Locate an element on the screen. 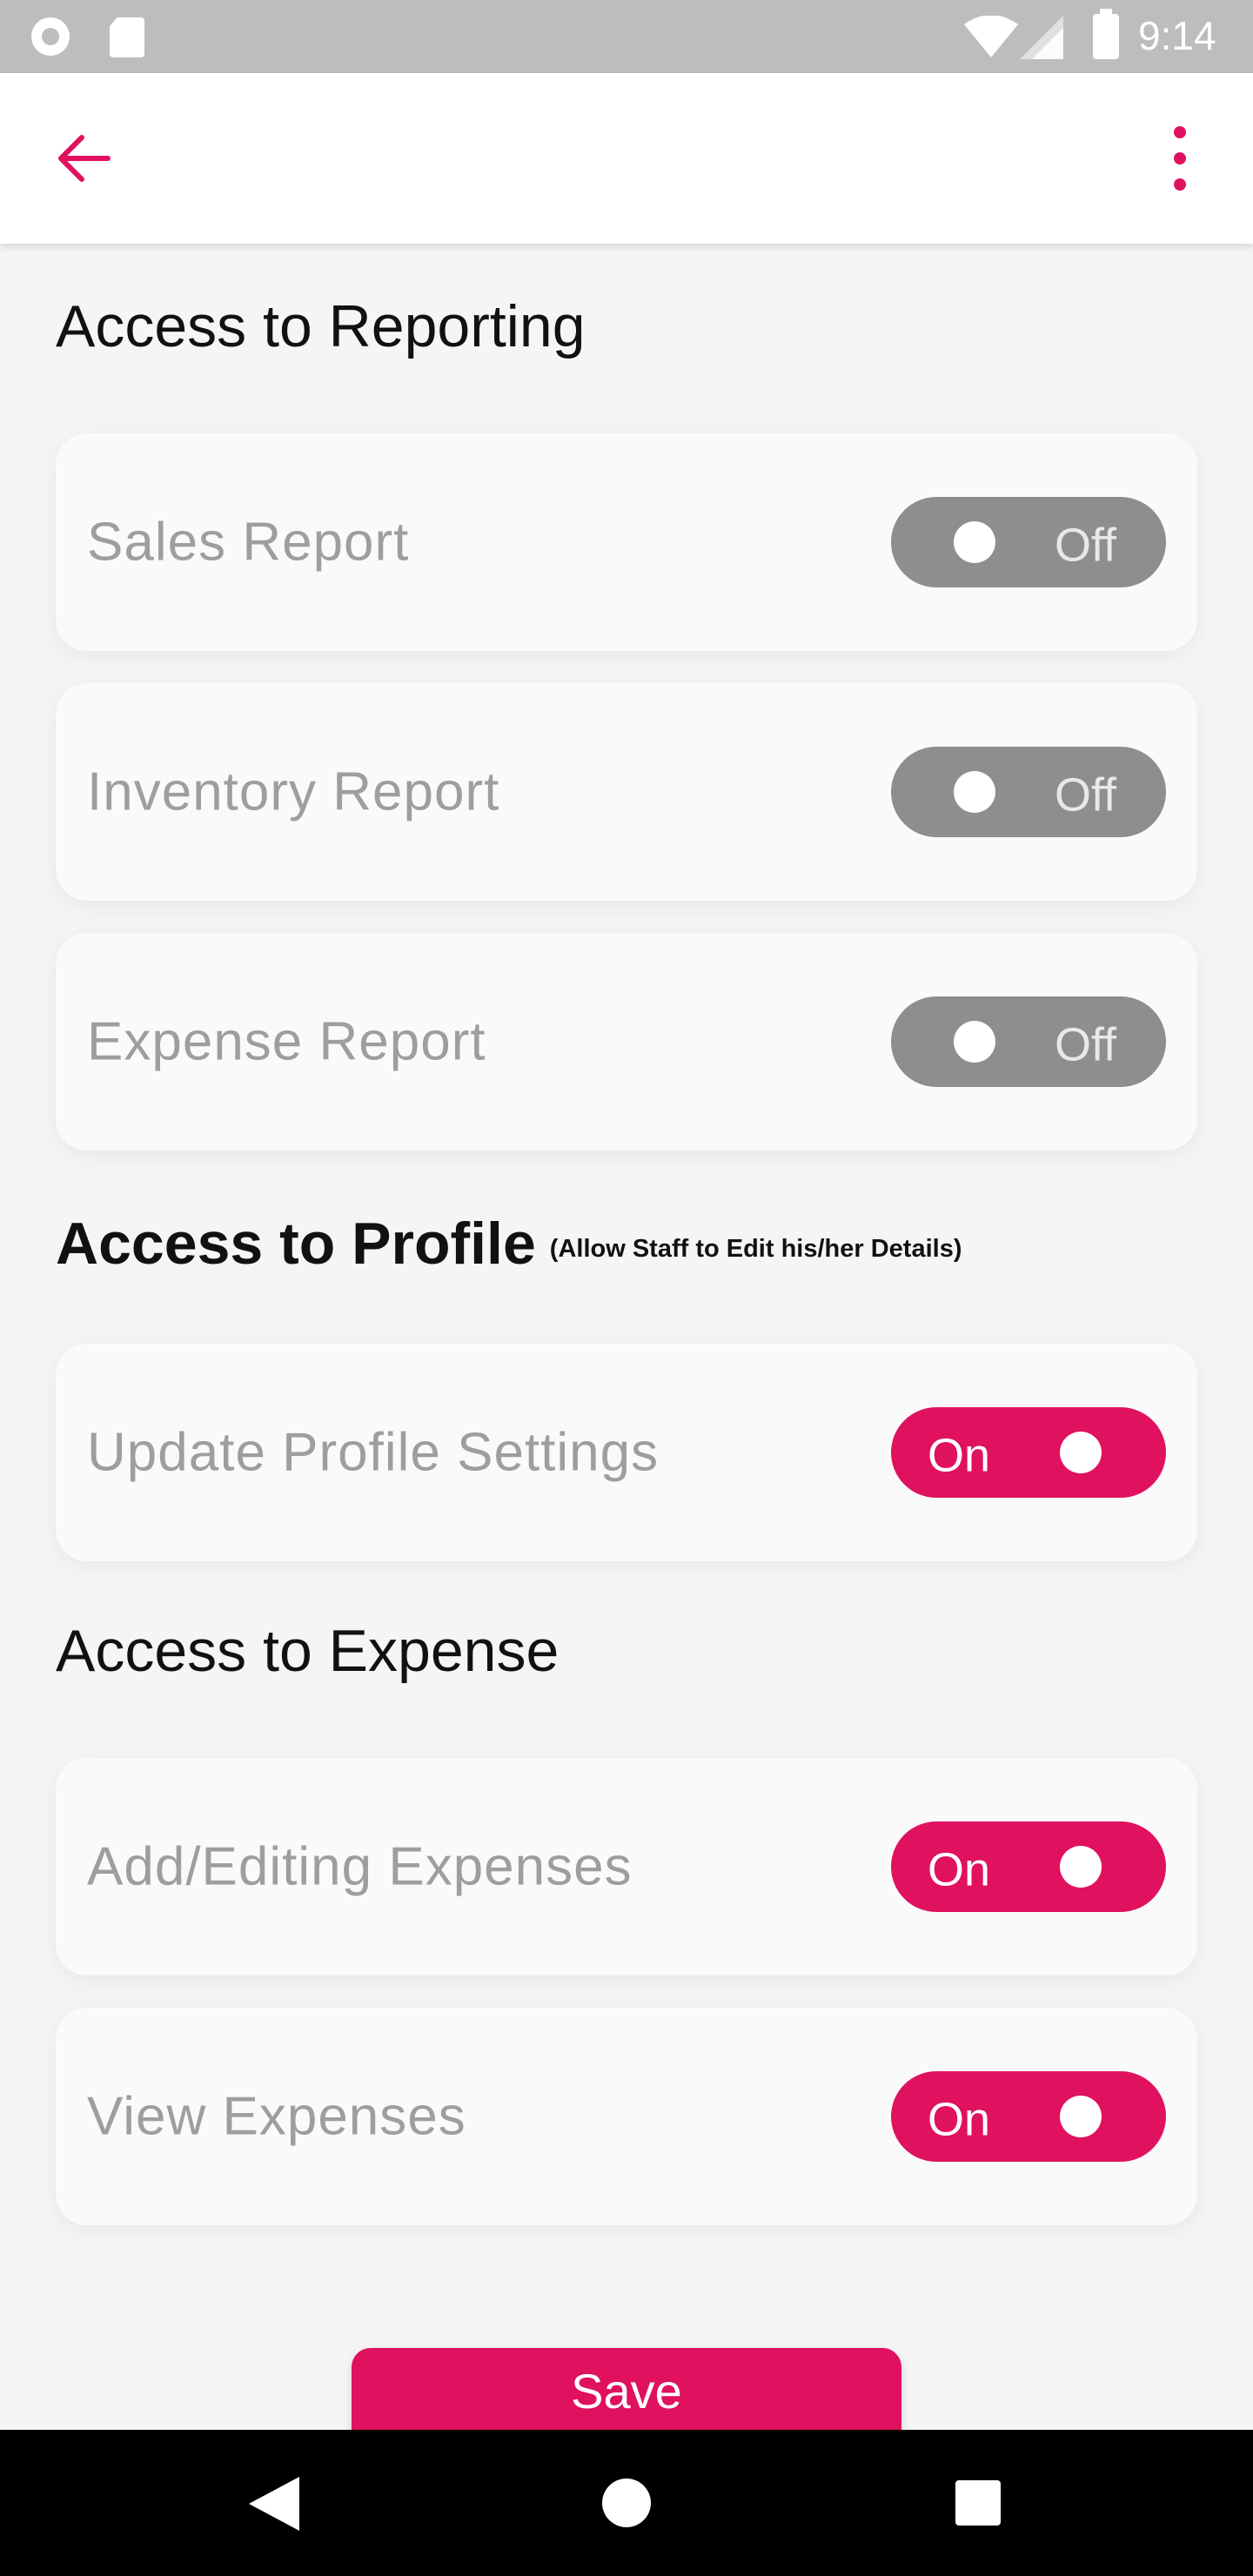 The height and width of the screenshot is (2576, 1253). navigation-bar is located at coordinates (626, 2503).